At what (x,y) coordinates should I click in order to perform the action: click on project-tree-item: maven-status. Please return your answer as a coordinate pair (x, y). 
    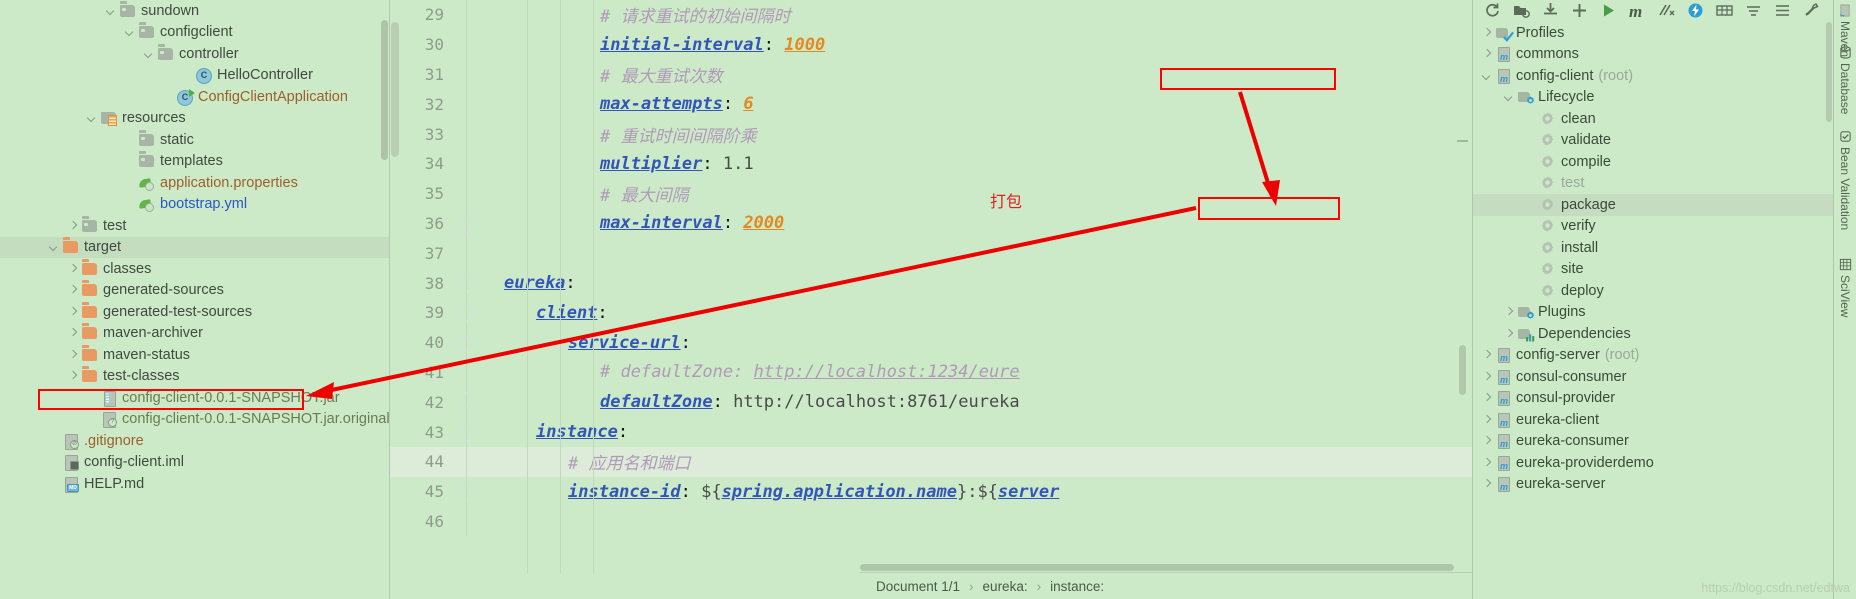
    Looking at the image, I should click on (195, 355).